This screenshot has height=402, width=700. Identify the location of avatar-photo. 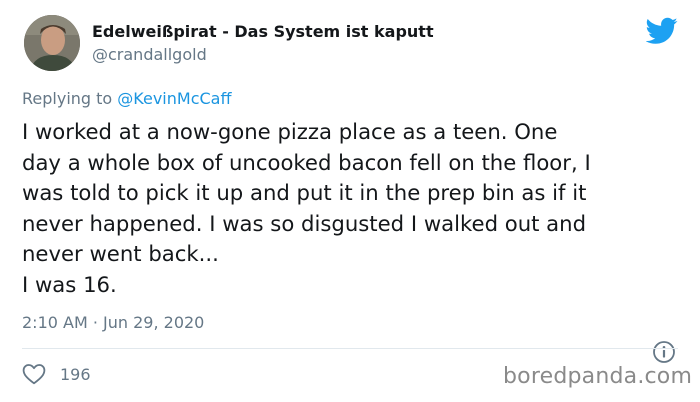
(52, 43).